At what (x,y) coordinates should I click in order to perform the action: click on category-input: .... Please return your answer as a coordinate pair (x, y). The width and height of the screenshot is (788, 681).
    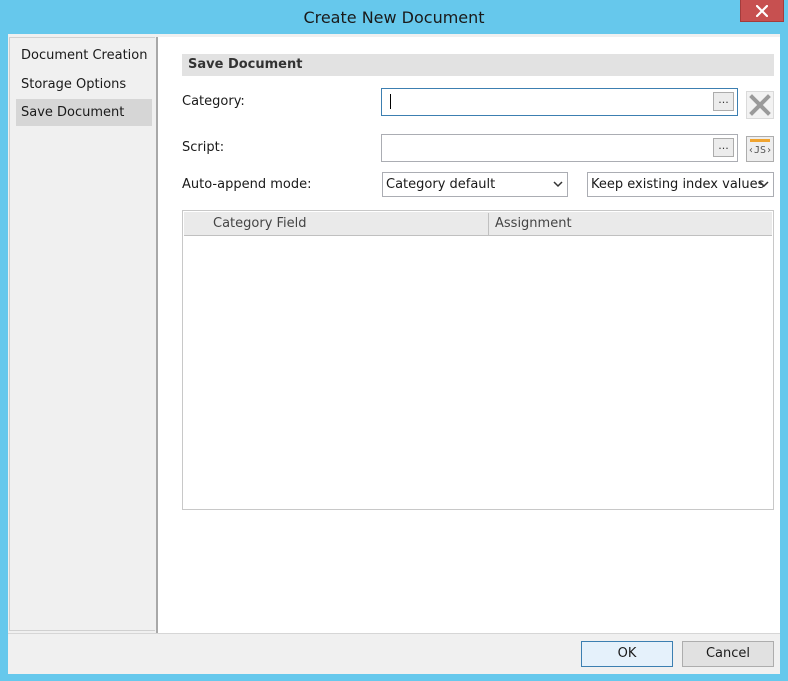
    Looking at the image, I should click on (559, 102).